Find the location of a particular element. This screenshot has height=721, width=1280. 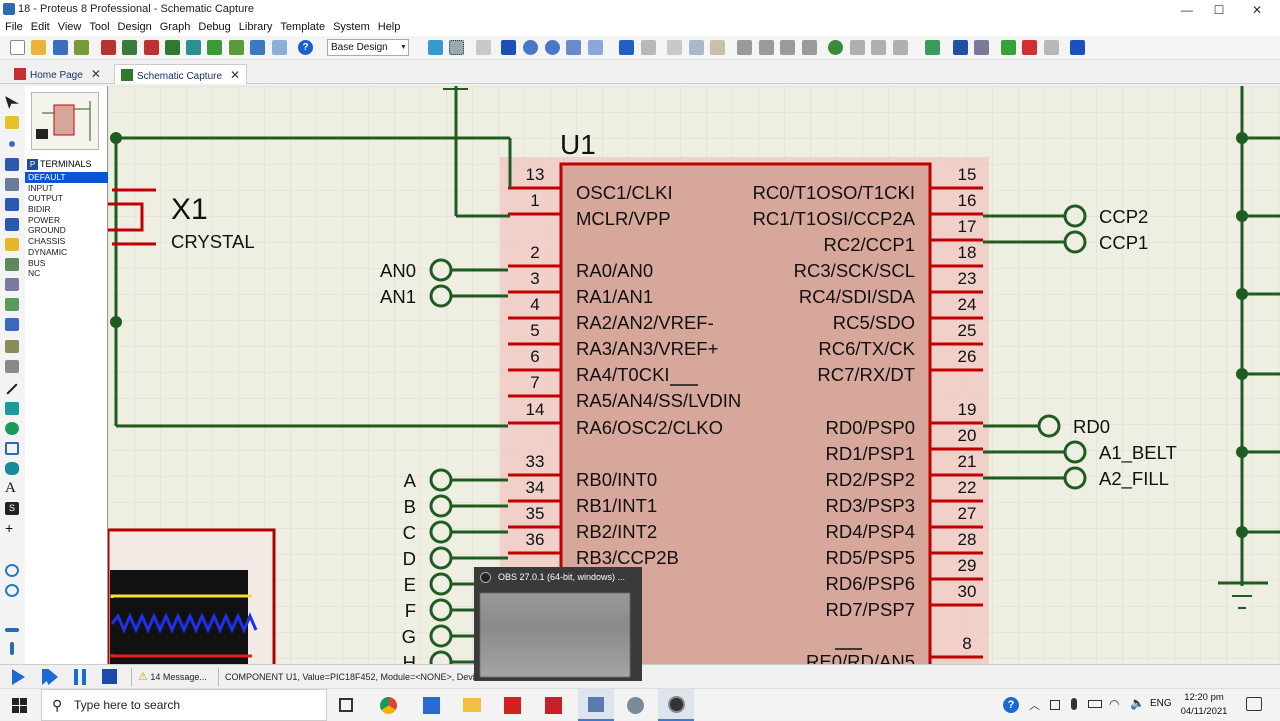

device-pins-icon is located at coordinates (12, 264).